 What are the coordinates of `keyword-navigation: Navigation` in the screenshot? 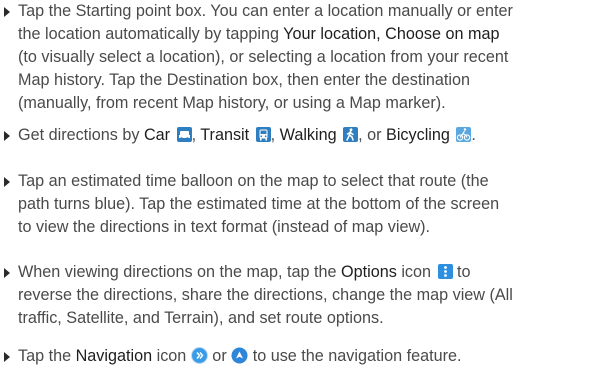 It's located at (114, 356).